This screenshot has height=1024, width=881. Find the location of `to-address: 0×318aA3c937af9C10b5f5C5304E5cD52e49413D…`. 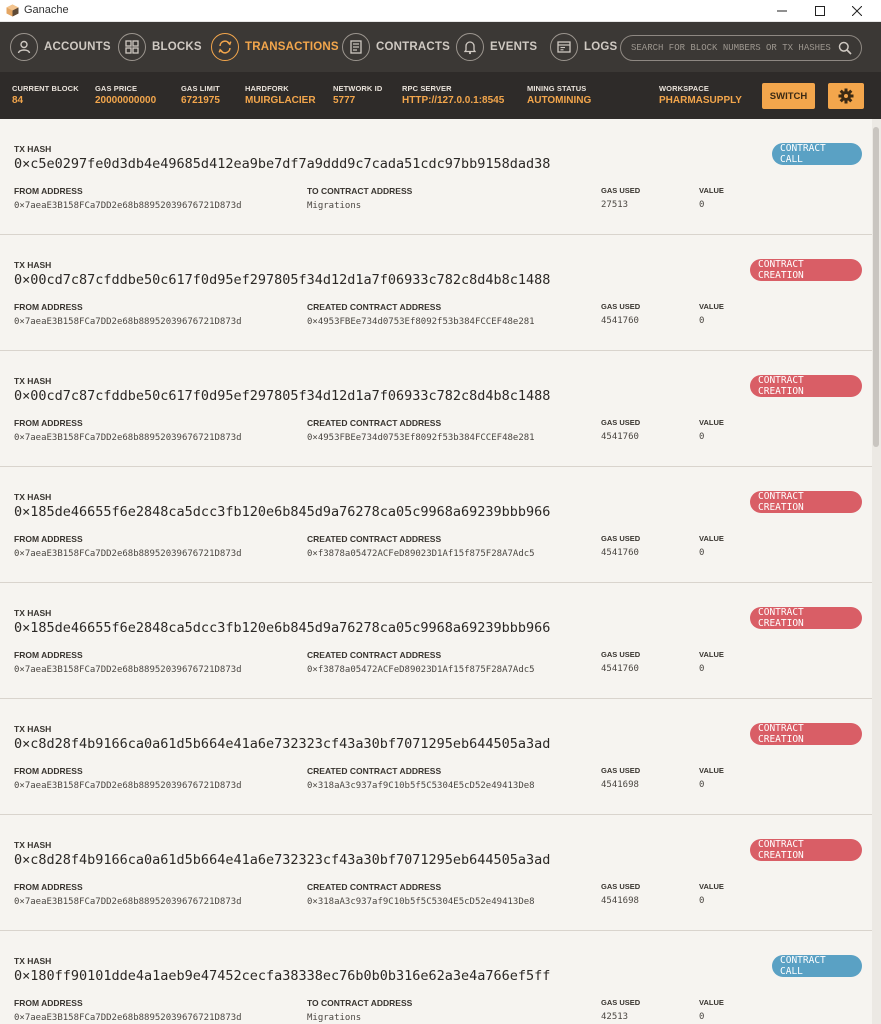

to-address: 0×318aA3c937af9C10b5f5C5304E5cD52e49413D… is located at coordinates (421, 902).